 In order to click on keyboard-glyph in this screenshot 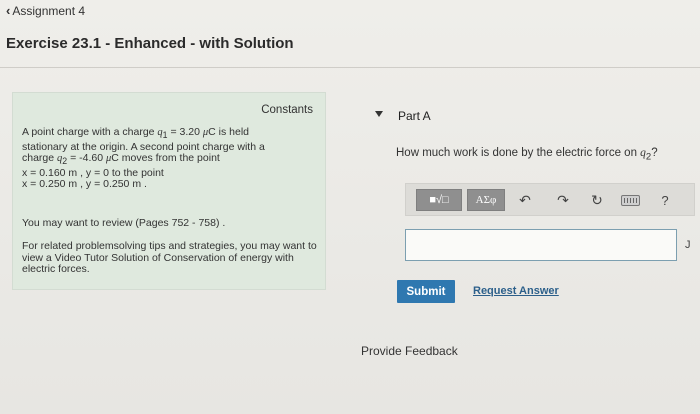, I will do `click(630, 200)`.